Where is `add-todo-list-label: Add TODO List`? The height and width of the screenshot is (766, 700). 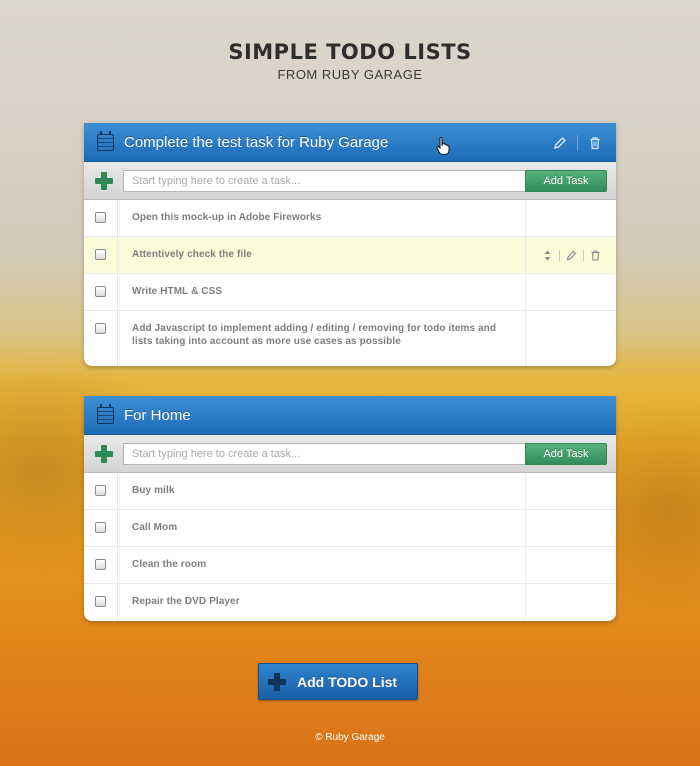
add-todo-list-label: Add TODO List is located at coordinates (347, 681).